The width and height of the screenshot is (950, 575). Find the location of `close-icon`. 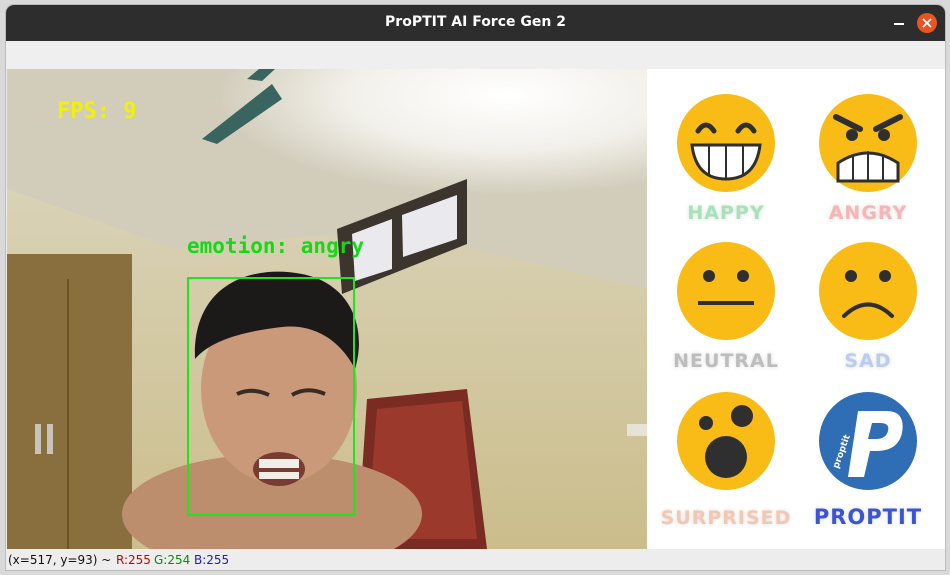

close-icon is located at coordinates (927, 23).